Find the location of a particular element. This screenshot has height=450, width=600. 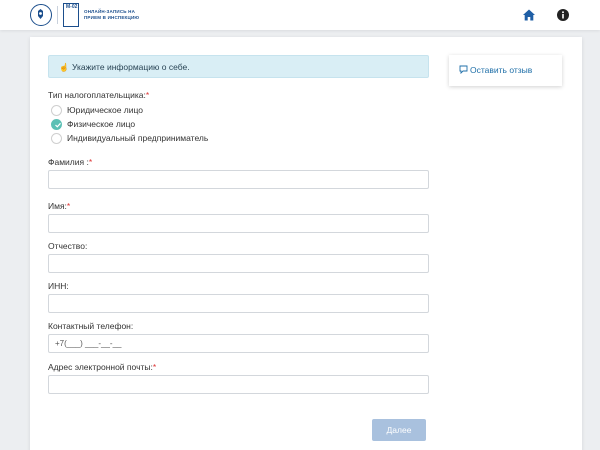

taxpayer-type-label: Тип налогоплательщика:* is located at coordinates (98, 95).